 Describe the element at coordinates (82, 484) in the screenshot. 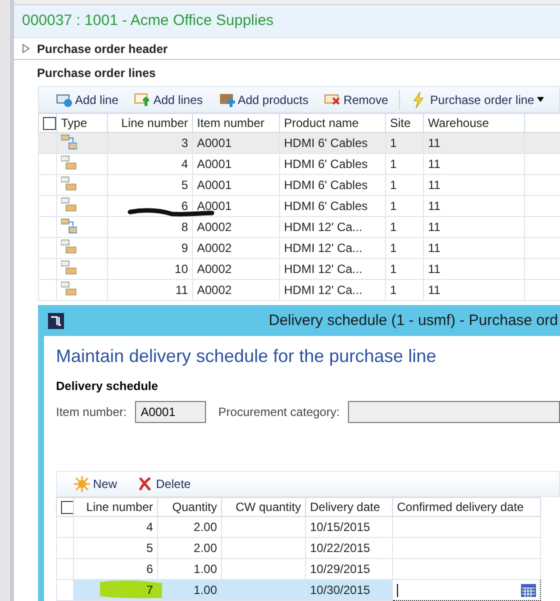

I see `sun-icon` at that location.